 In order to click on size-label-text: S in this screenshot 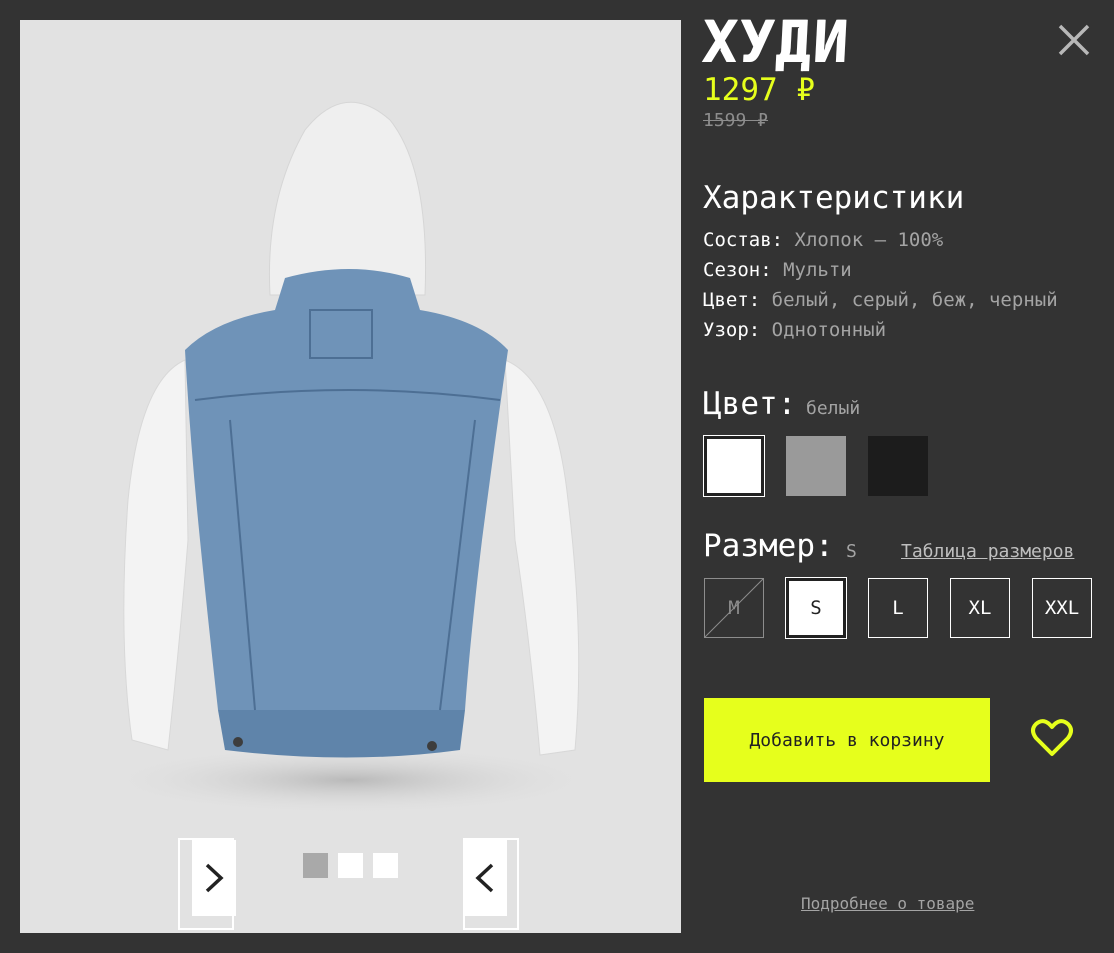, I will do `click(816, 608)`.